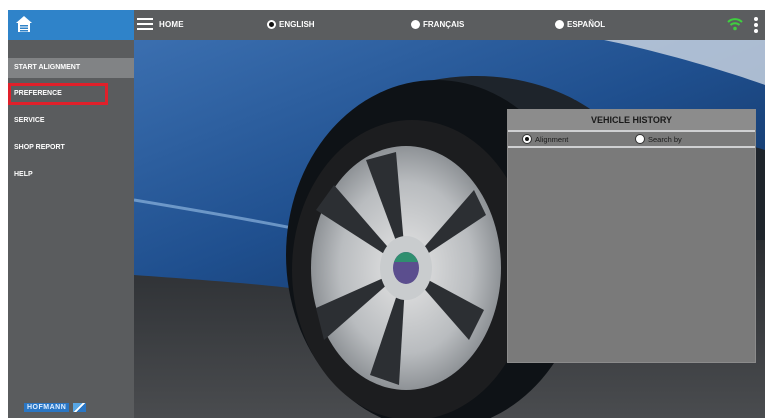 Image resolution: width=772 pixels, height=418 pixels. Describe the element at coordinates (71, 94) in the screenshot. I see `sidebar-item-preference: PREFERENCE` at that location.